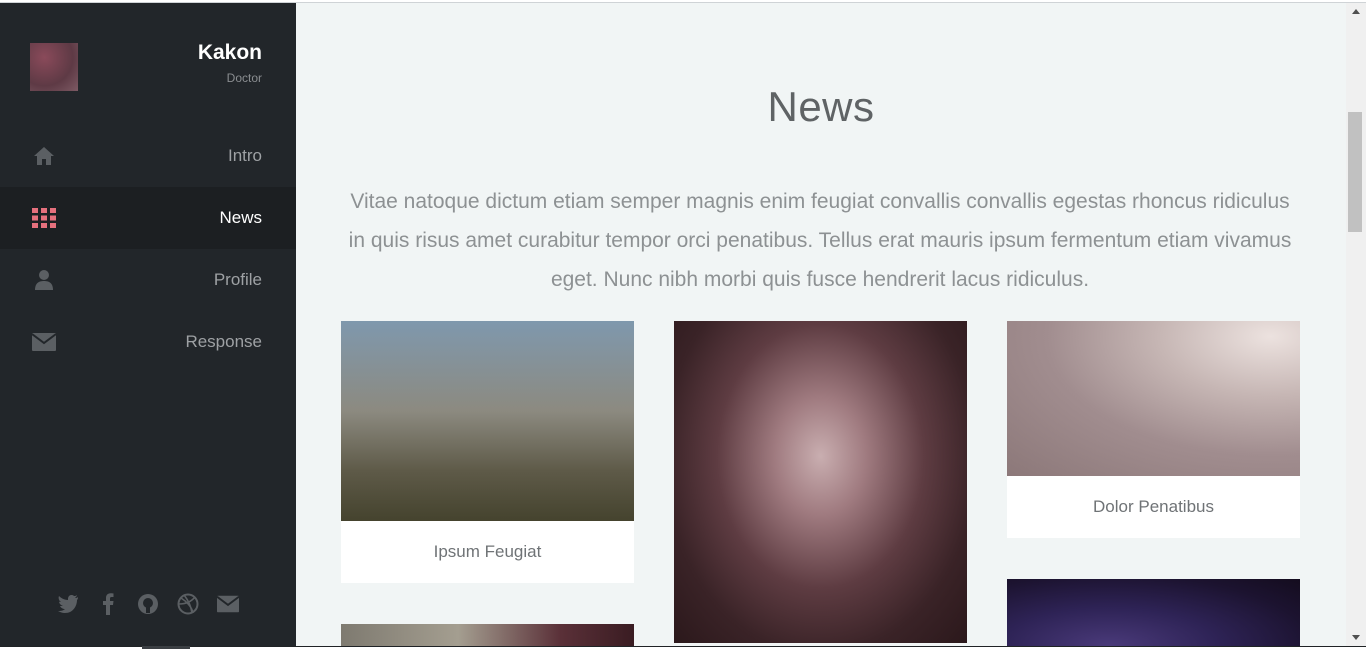  I want to click on news-card-caption: Dolor Penatibus, so click(1153, 507).